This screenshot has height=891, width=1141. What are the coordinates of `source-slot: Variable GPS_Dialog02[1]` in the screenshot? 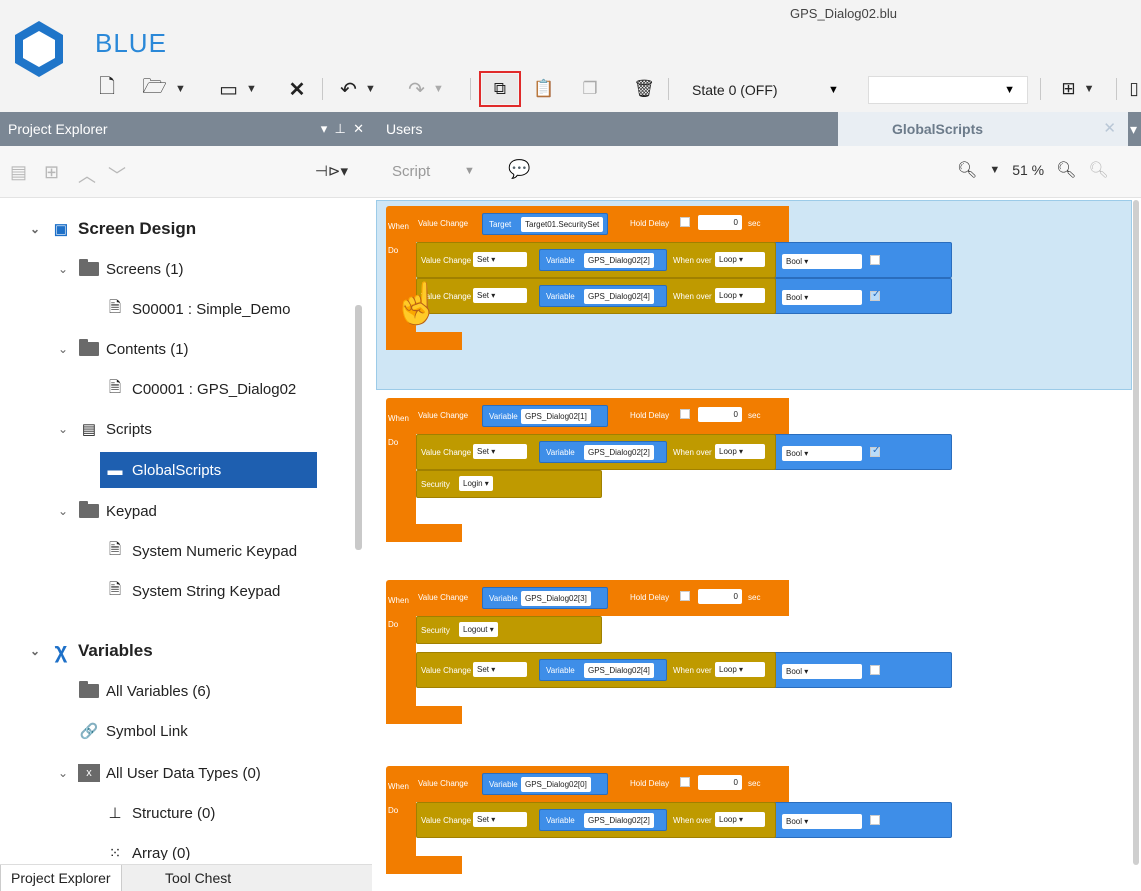 It's located at (545, 416).